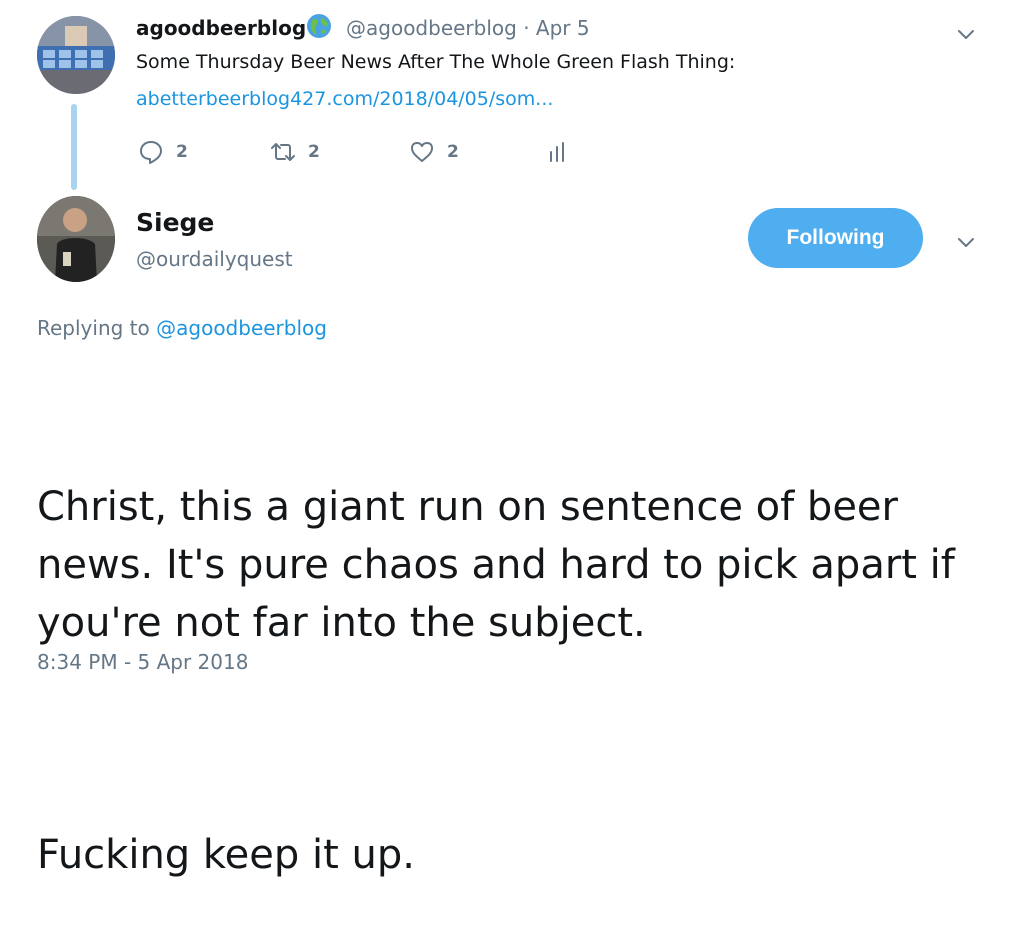 Image resolution: width=1024 pixels, height=942 pixels. I want to click on like-count: 2, so click(453, 152).